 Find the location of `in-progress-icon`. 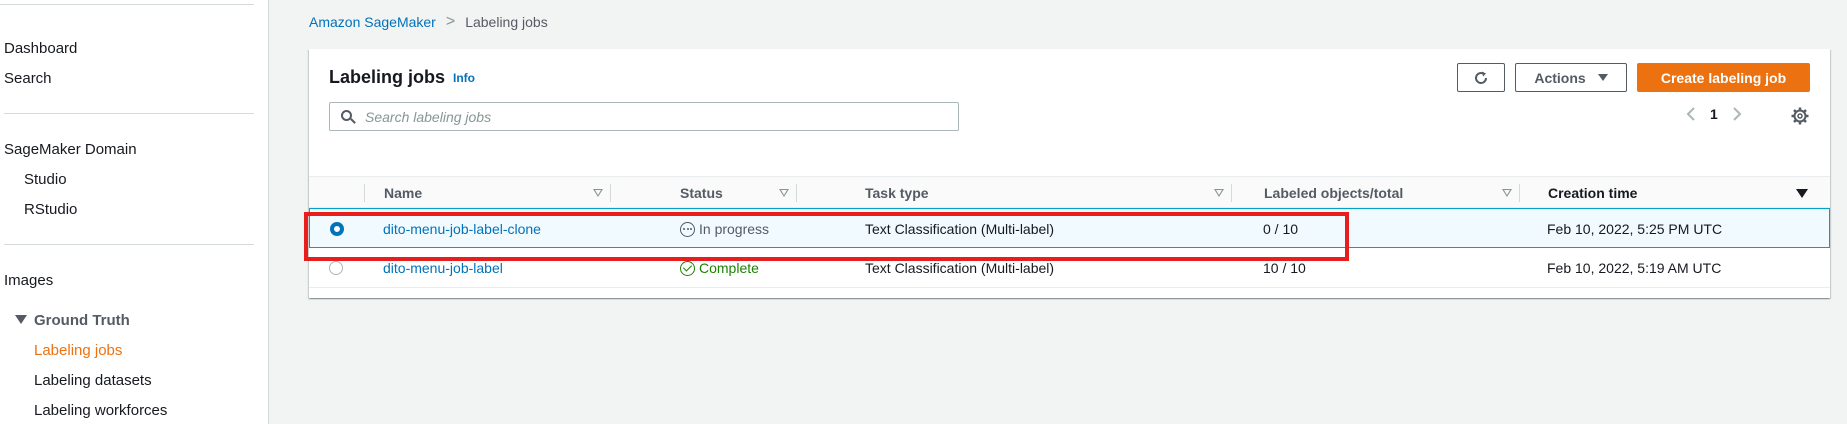

in-progress-icon is located at coordinates (687, 229).